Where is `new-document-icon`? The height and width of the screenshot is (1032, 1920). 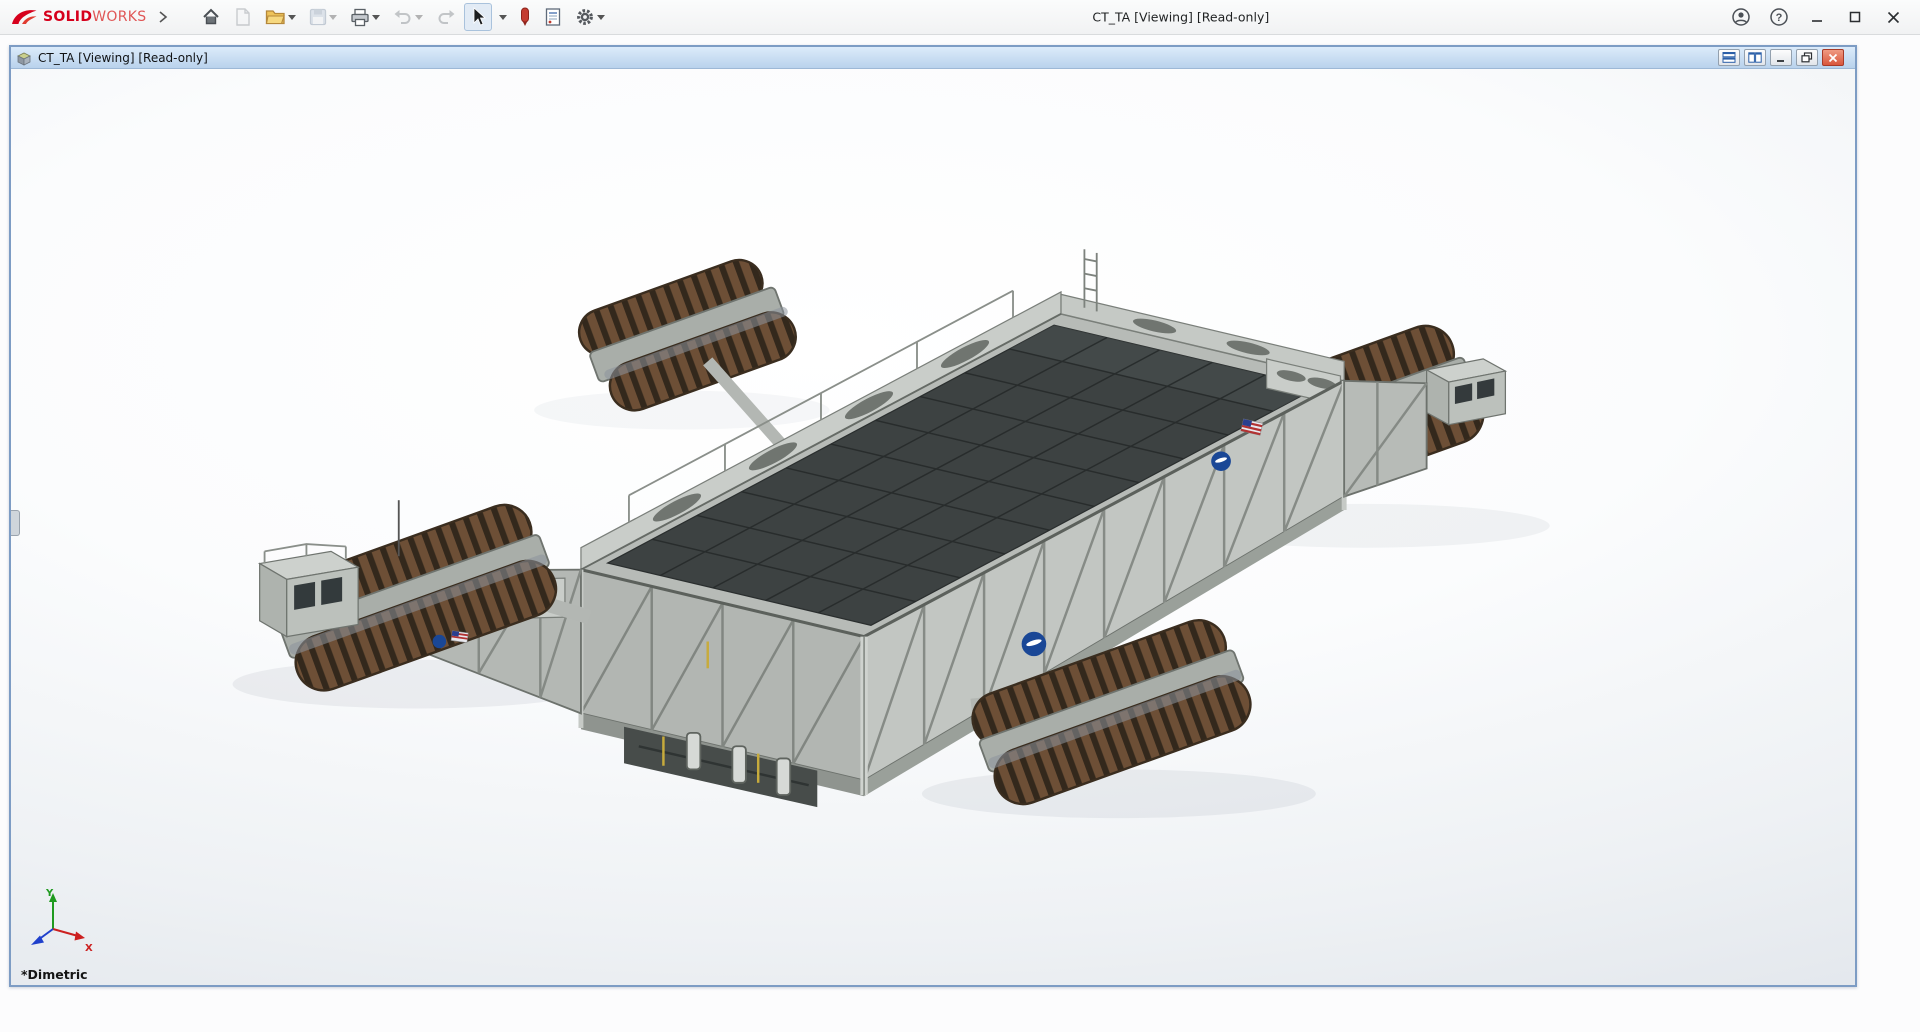
new-document-icon is located at coordinates (243, 17).